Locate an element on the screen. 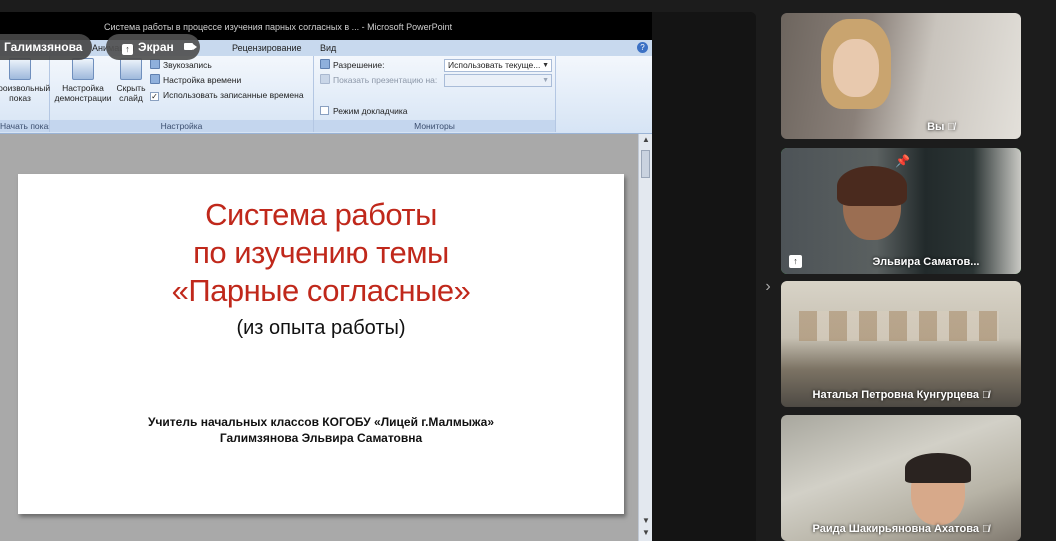 The width and height of the screenshot is (1056, 541). ribbon-tabs: Анимация Рецензирование Вид ? is located at coordinates (326, 48).